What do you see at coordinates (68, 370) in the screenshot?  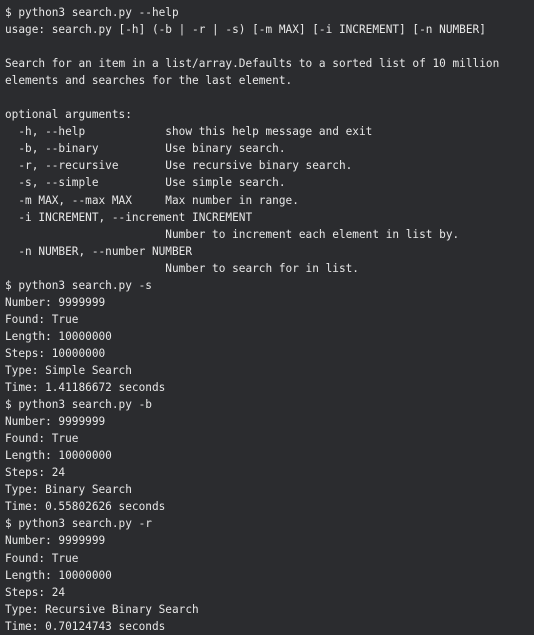 I see `output-line: Type: Simple Search` at bounding box center [68, 370].